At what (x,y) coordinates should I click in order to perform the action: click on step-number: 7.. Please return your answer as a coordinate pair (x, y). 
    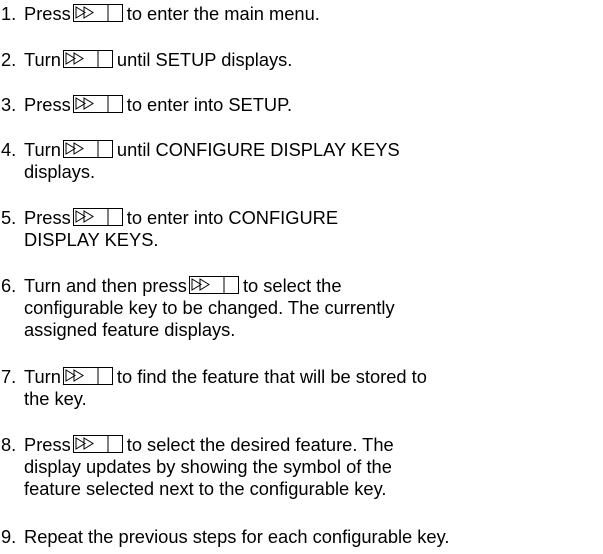
    Looking at the image, I should click on (9, 376).